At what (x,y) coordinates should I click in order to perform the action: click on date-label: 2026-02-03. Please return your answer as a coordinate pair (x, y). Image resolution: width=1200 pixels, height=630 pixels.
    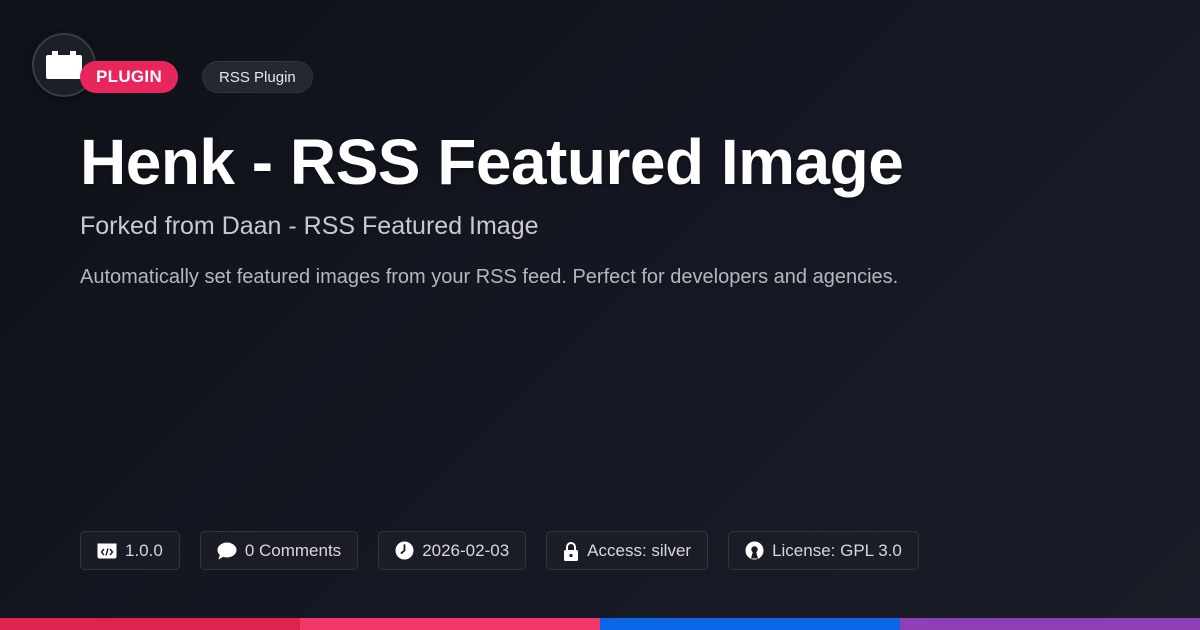
    Looking at the image, I should click on (466, 550).